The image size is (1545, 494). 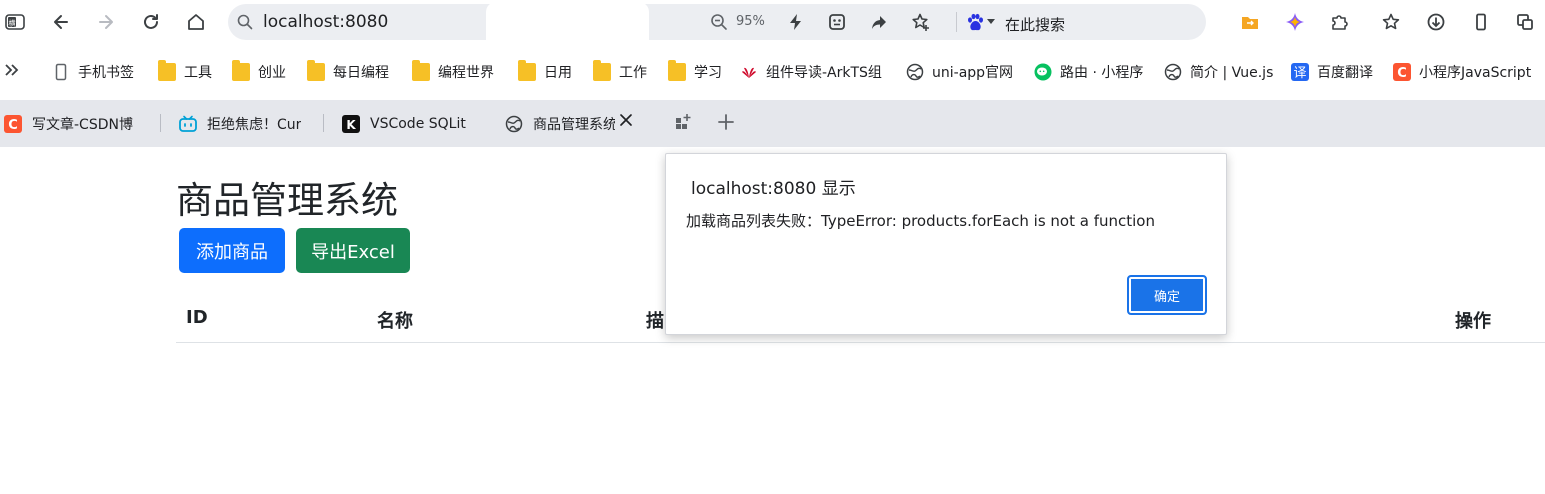 I want to click on bookmark-route-miniprogram: 路由 · 小程序, so click(x=1088, y=72).